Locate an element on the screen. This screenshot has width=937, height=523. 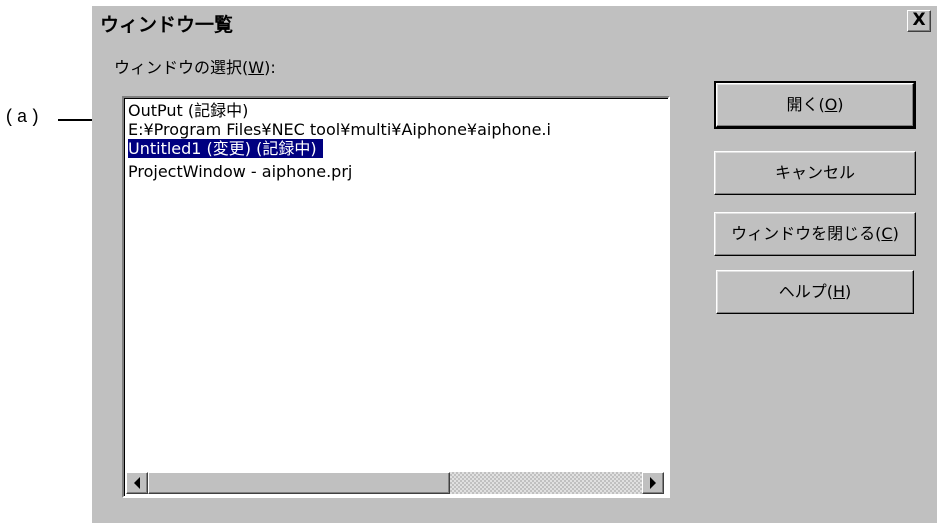
arrow-left-icon is located at coordinates (137, 483).